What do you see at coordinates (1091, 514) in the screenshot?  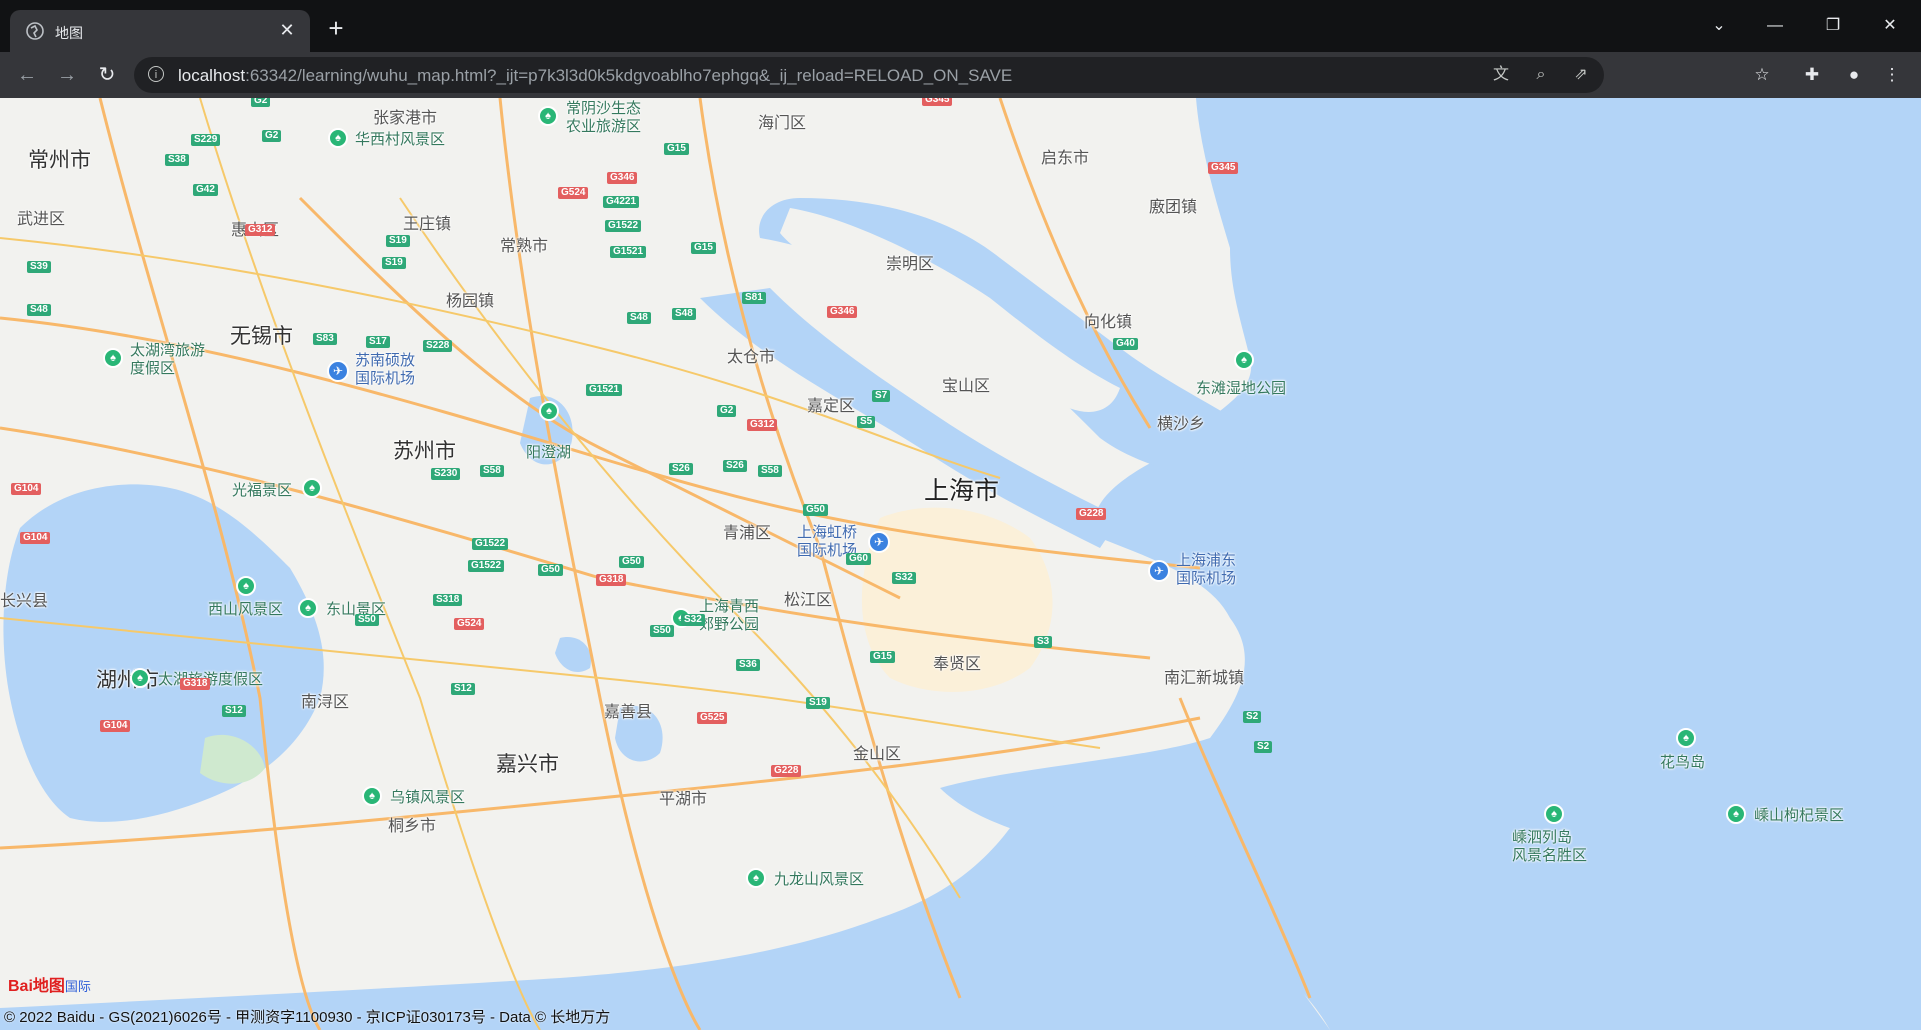 I see `highway-shield: G228` at bounding box center [1091, 514].